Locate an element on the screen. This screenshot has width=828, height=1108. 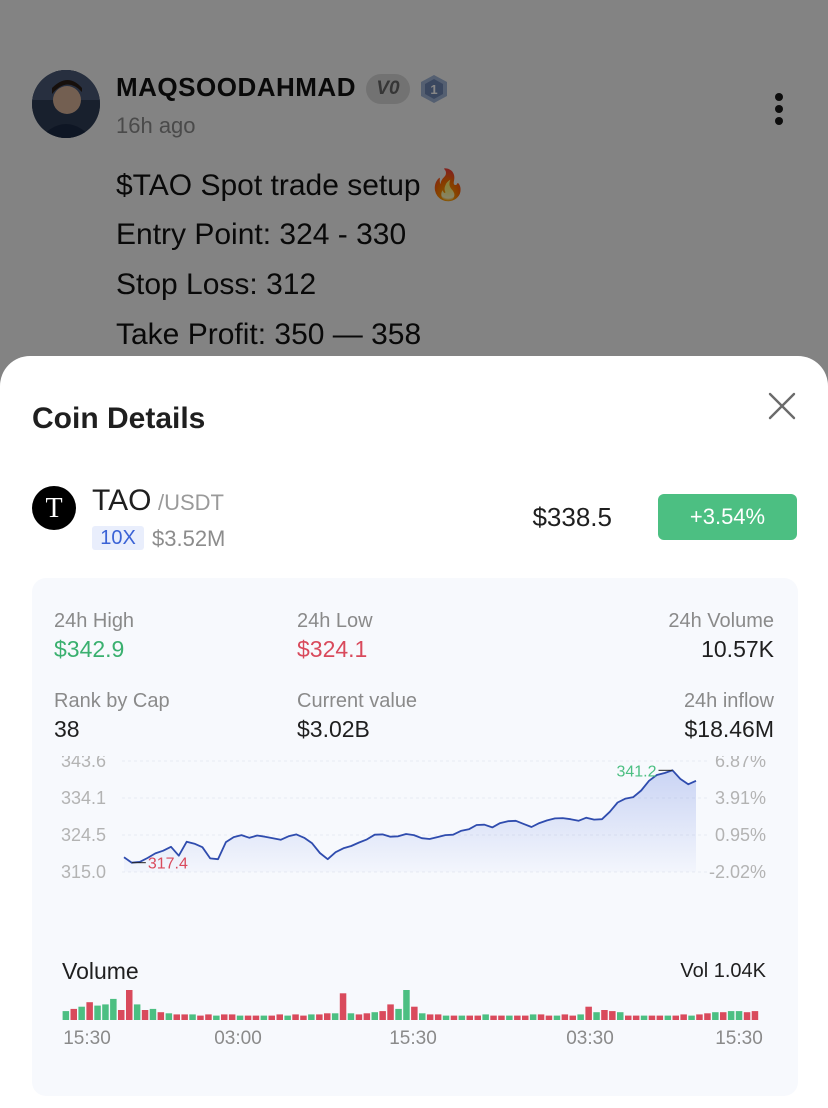
tao-logo-icon: T is located at coordinates (54, 508).